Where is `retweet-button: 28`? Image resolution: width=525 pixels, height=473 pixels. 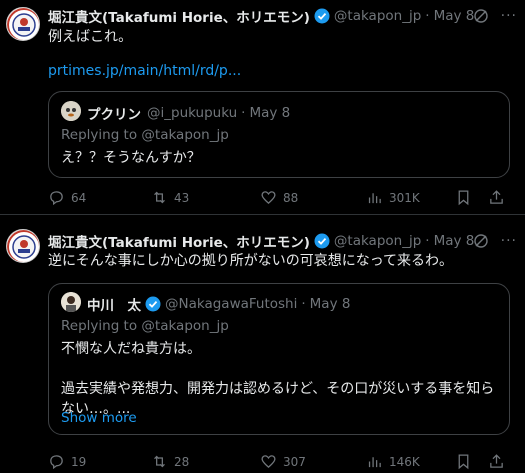
retweet-button: 28 is located at coordinates (170, 461).